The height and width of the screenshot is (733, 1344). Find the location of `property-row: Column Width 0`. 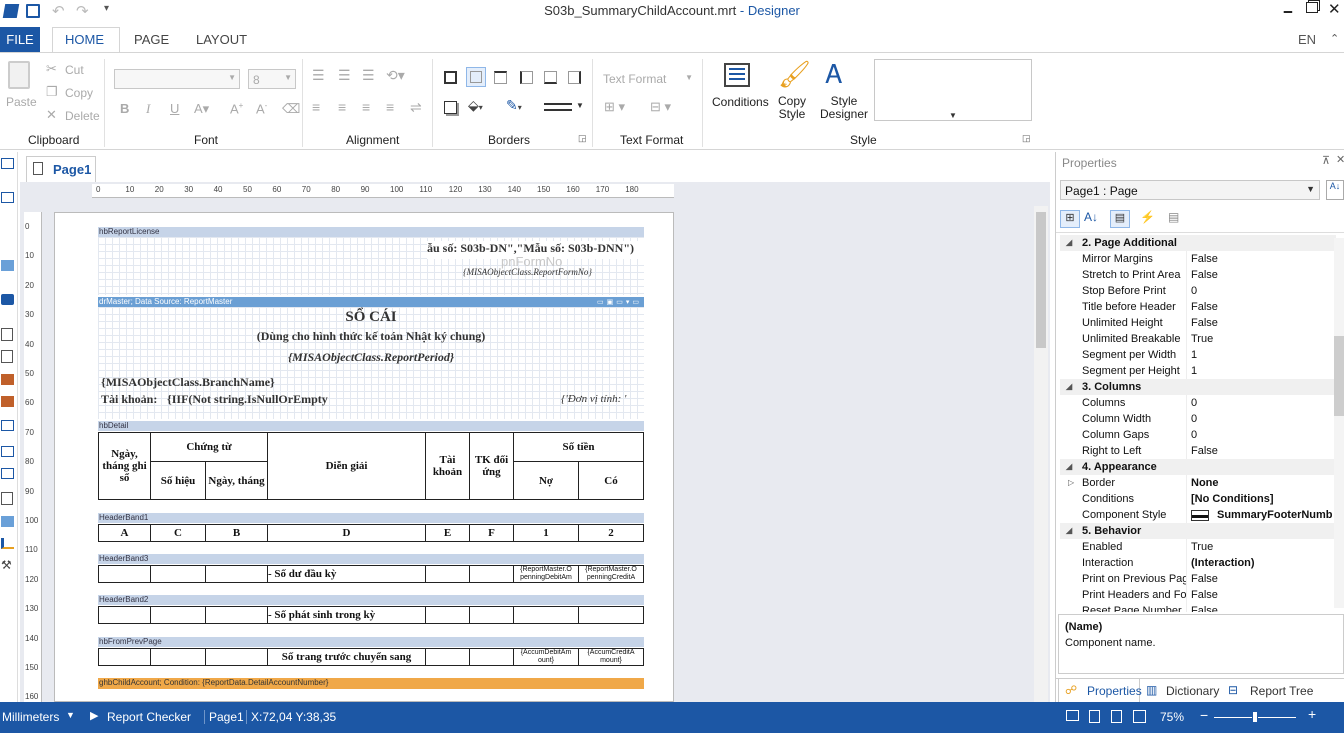

property-row: Column Width 0 is located at coordinates (1198, 419).